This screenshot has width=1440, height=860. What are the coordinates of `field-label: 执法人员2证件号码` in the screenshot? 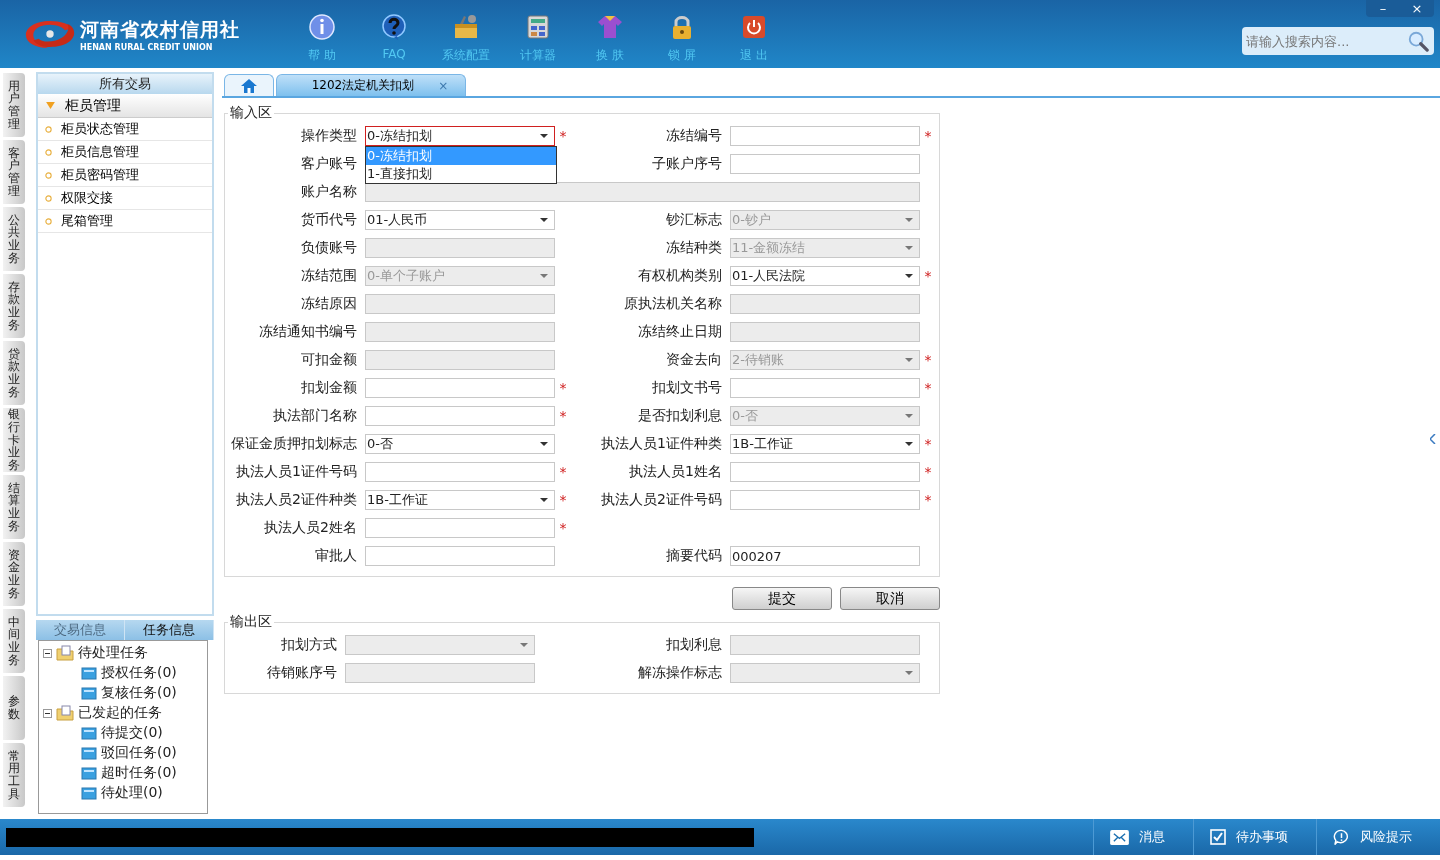 It's located at (661, 500).